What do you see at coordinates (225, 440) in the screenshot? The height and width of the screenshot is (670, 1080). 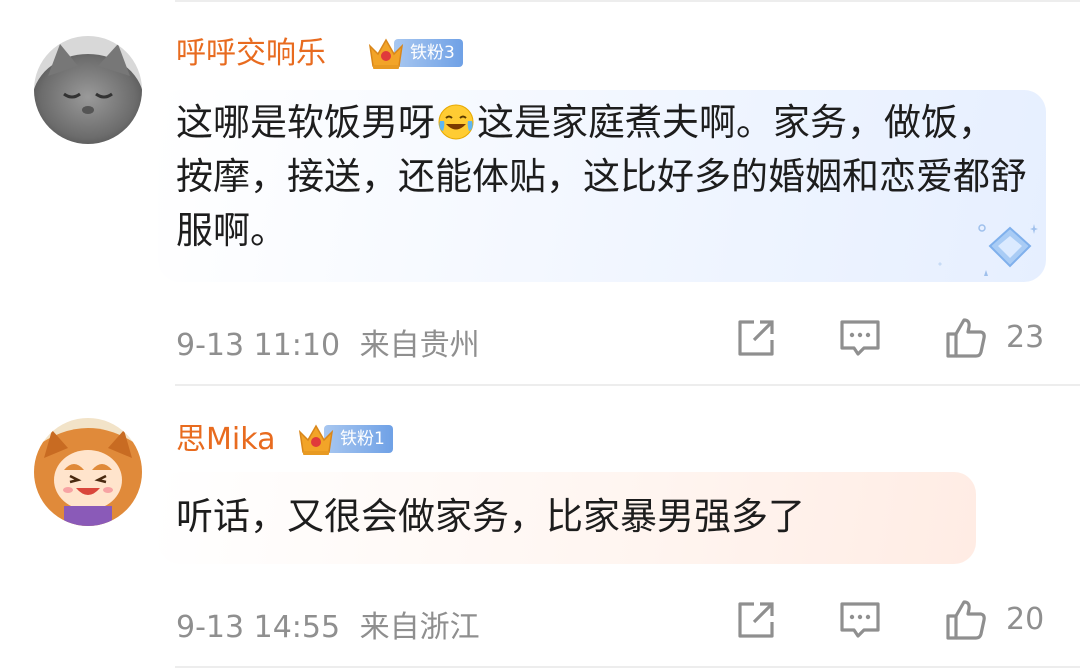 I see `username: 思Mika` at bounding box center [225, 440].